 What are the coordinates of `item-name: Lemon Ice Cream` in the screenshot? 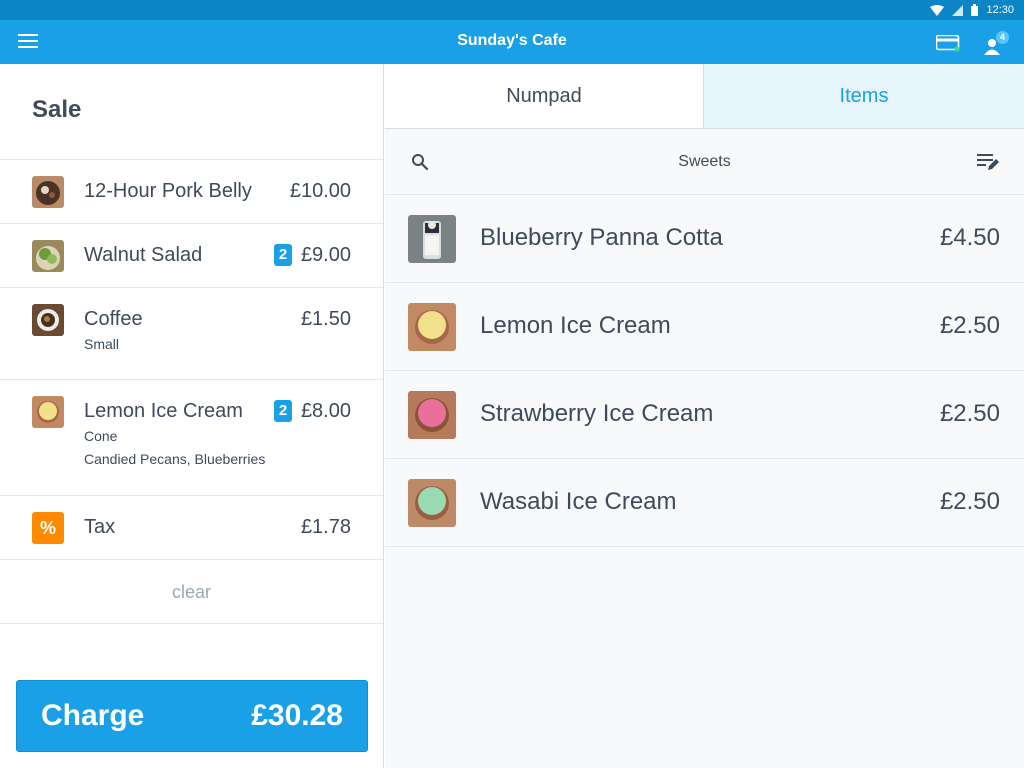 It's located at (575, 325).